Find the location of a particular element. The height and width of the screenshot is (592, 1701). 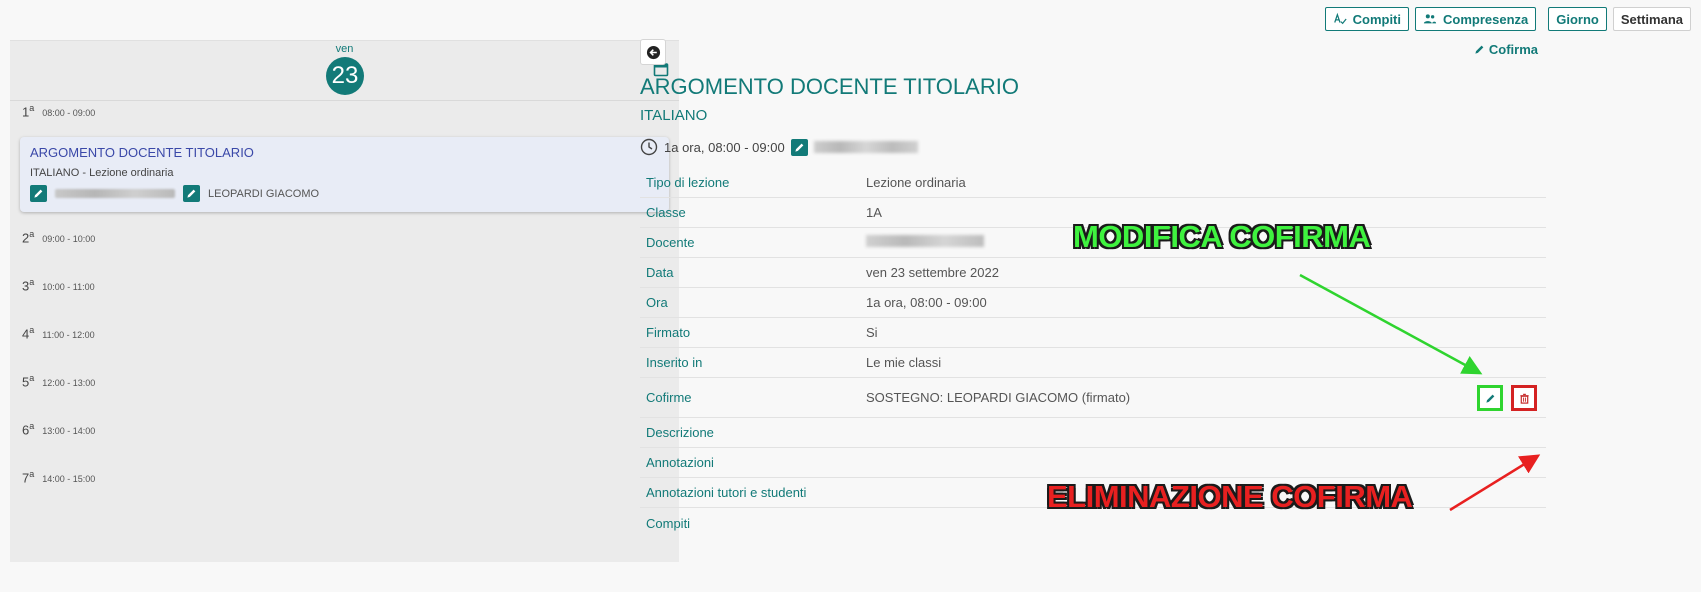

arrow-left-icon is located at coordinates (653, 52).